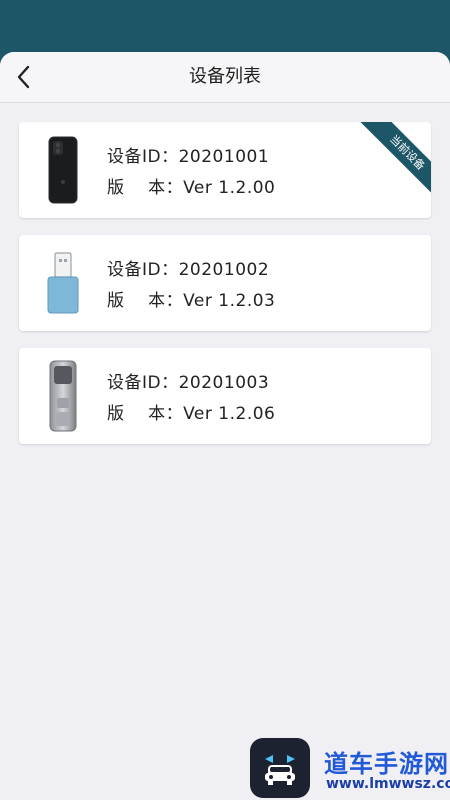  I want to click on device-version-value: Ver 1.2.06, so click(229, 414).